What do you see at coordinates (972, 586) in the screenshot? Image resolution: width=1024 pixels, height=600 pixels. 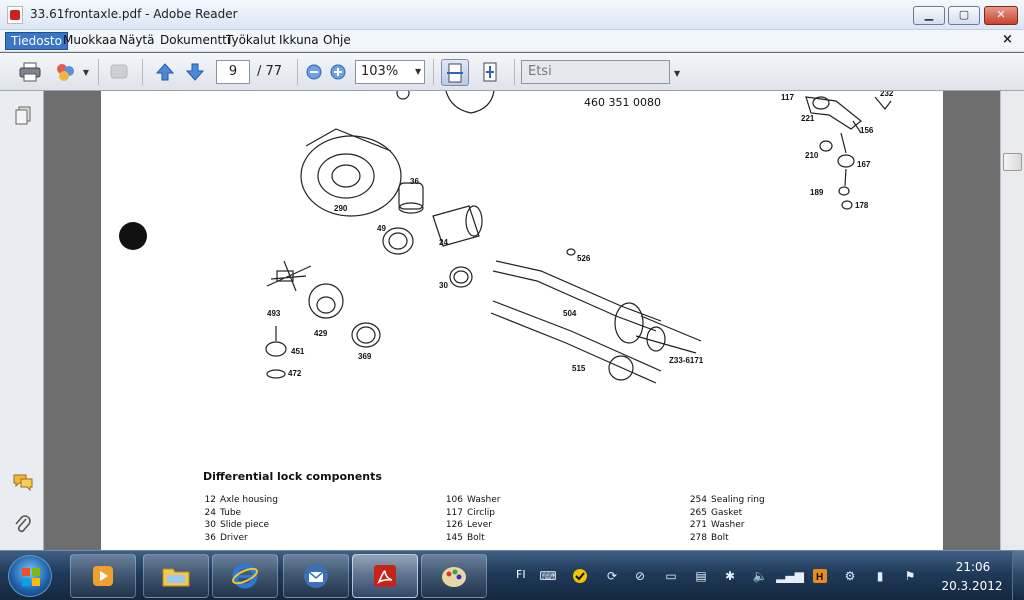 I see `clock-date: 20.3.2012` at bounding box center [972, 586].